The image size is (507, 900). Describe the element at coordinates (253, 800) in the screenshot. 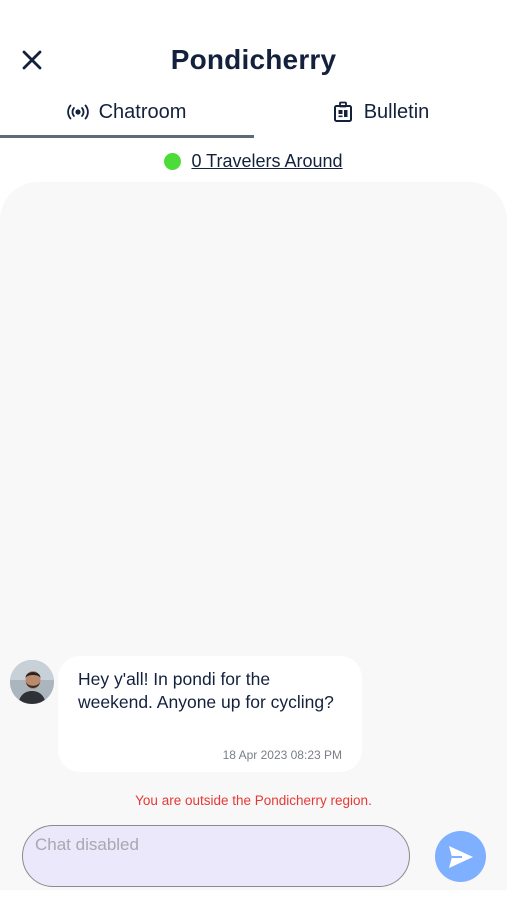

I see `outside-region-notice: You are outside the Pondicherry region.` at that location.